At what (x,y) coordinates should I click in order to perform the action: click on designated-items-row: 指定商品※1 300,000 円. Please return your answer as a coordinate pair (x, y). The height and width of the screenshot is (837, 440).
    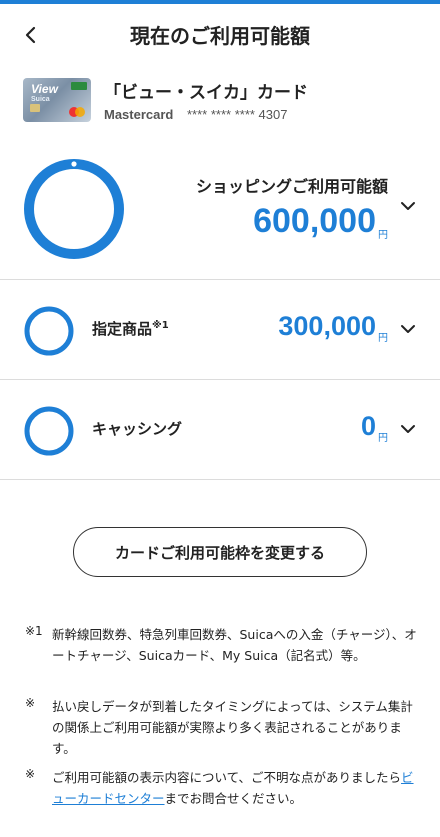
    Looking at the image, I should click on (220, 330).